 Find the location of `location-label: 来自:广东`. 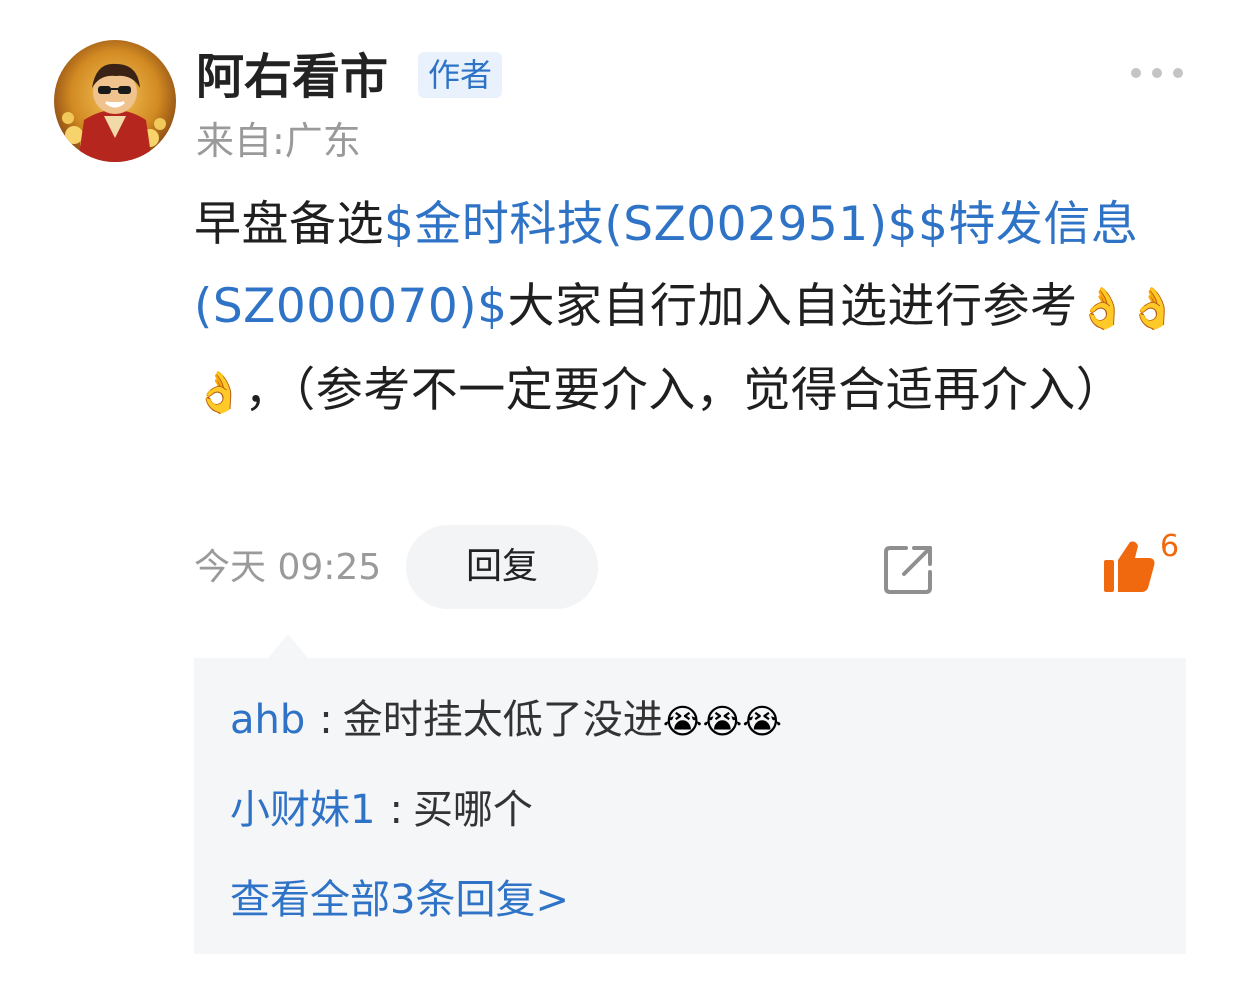

location-label: 来自:广东 is located at coordinates (278, 141).